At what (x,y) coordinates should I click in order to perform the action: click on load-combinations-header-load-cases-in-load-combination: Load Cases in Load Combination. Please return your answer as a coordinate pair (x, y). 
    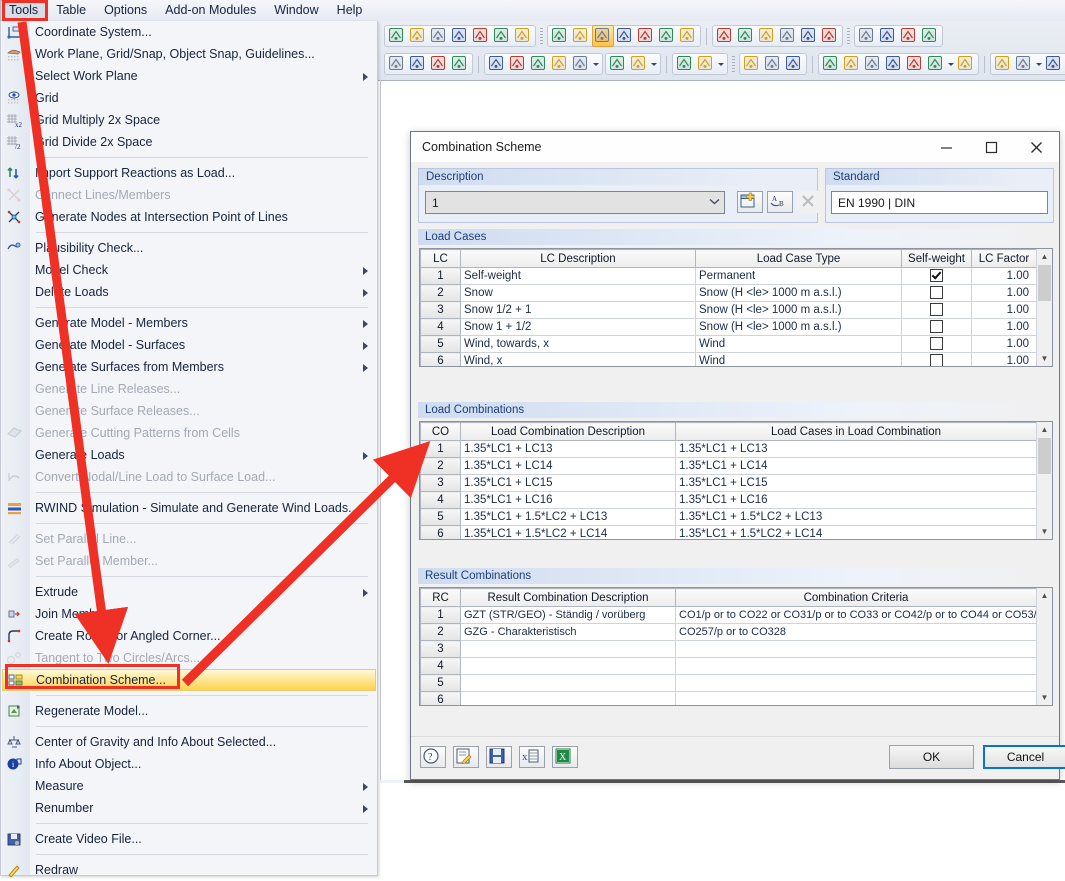
    Looking at the image, I should click on (856, 431).